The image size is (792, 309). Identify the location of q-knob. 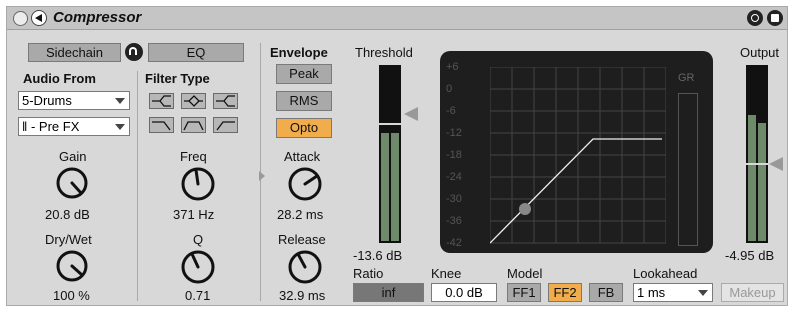
(198, 267).